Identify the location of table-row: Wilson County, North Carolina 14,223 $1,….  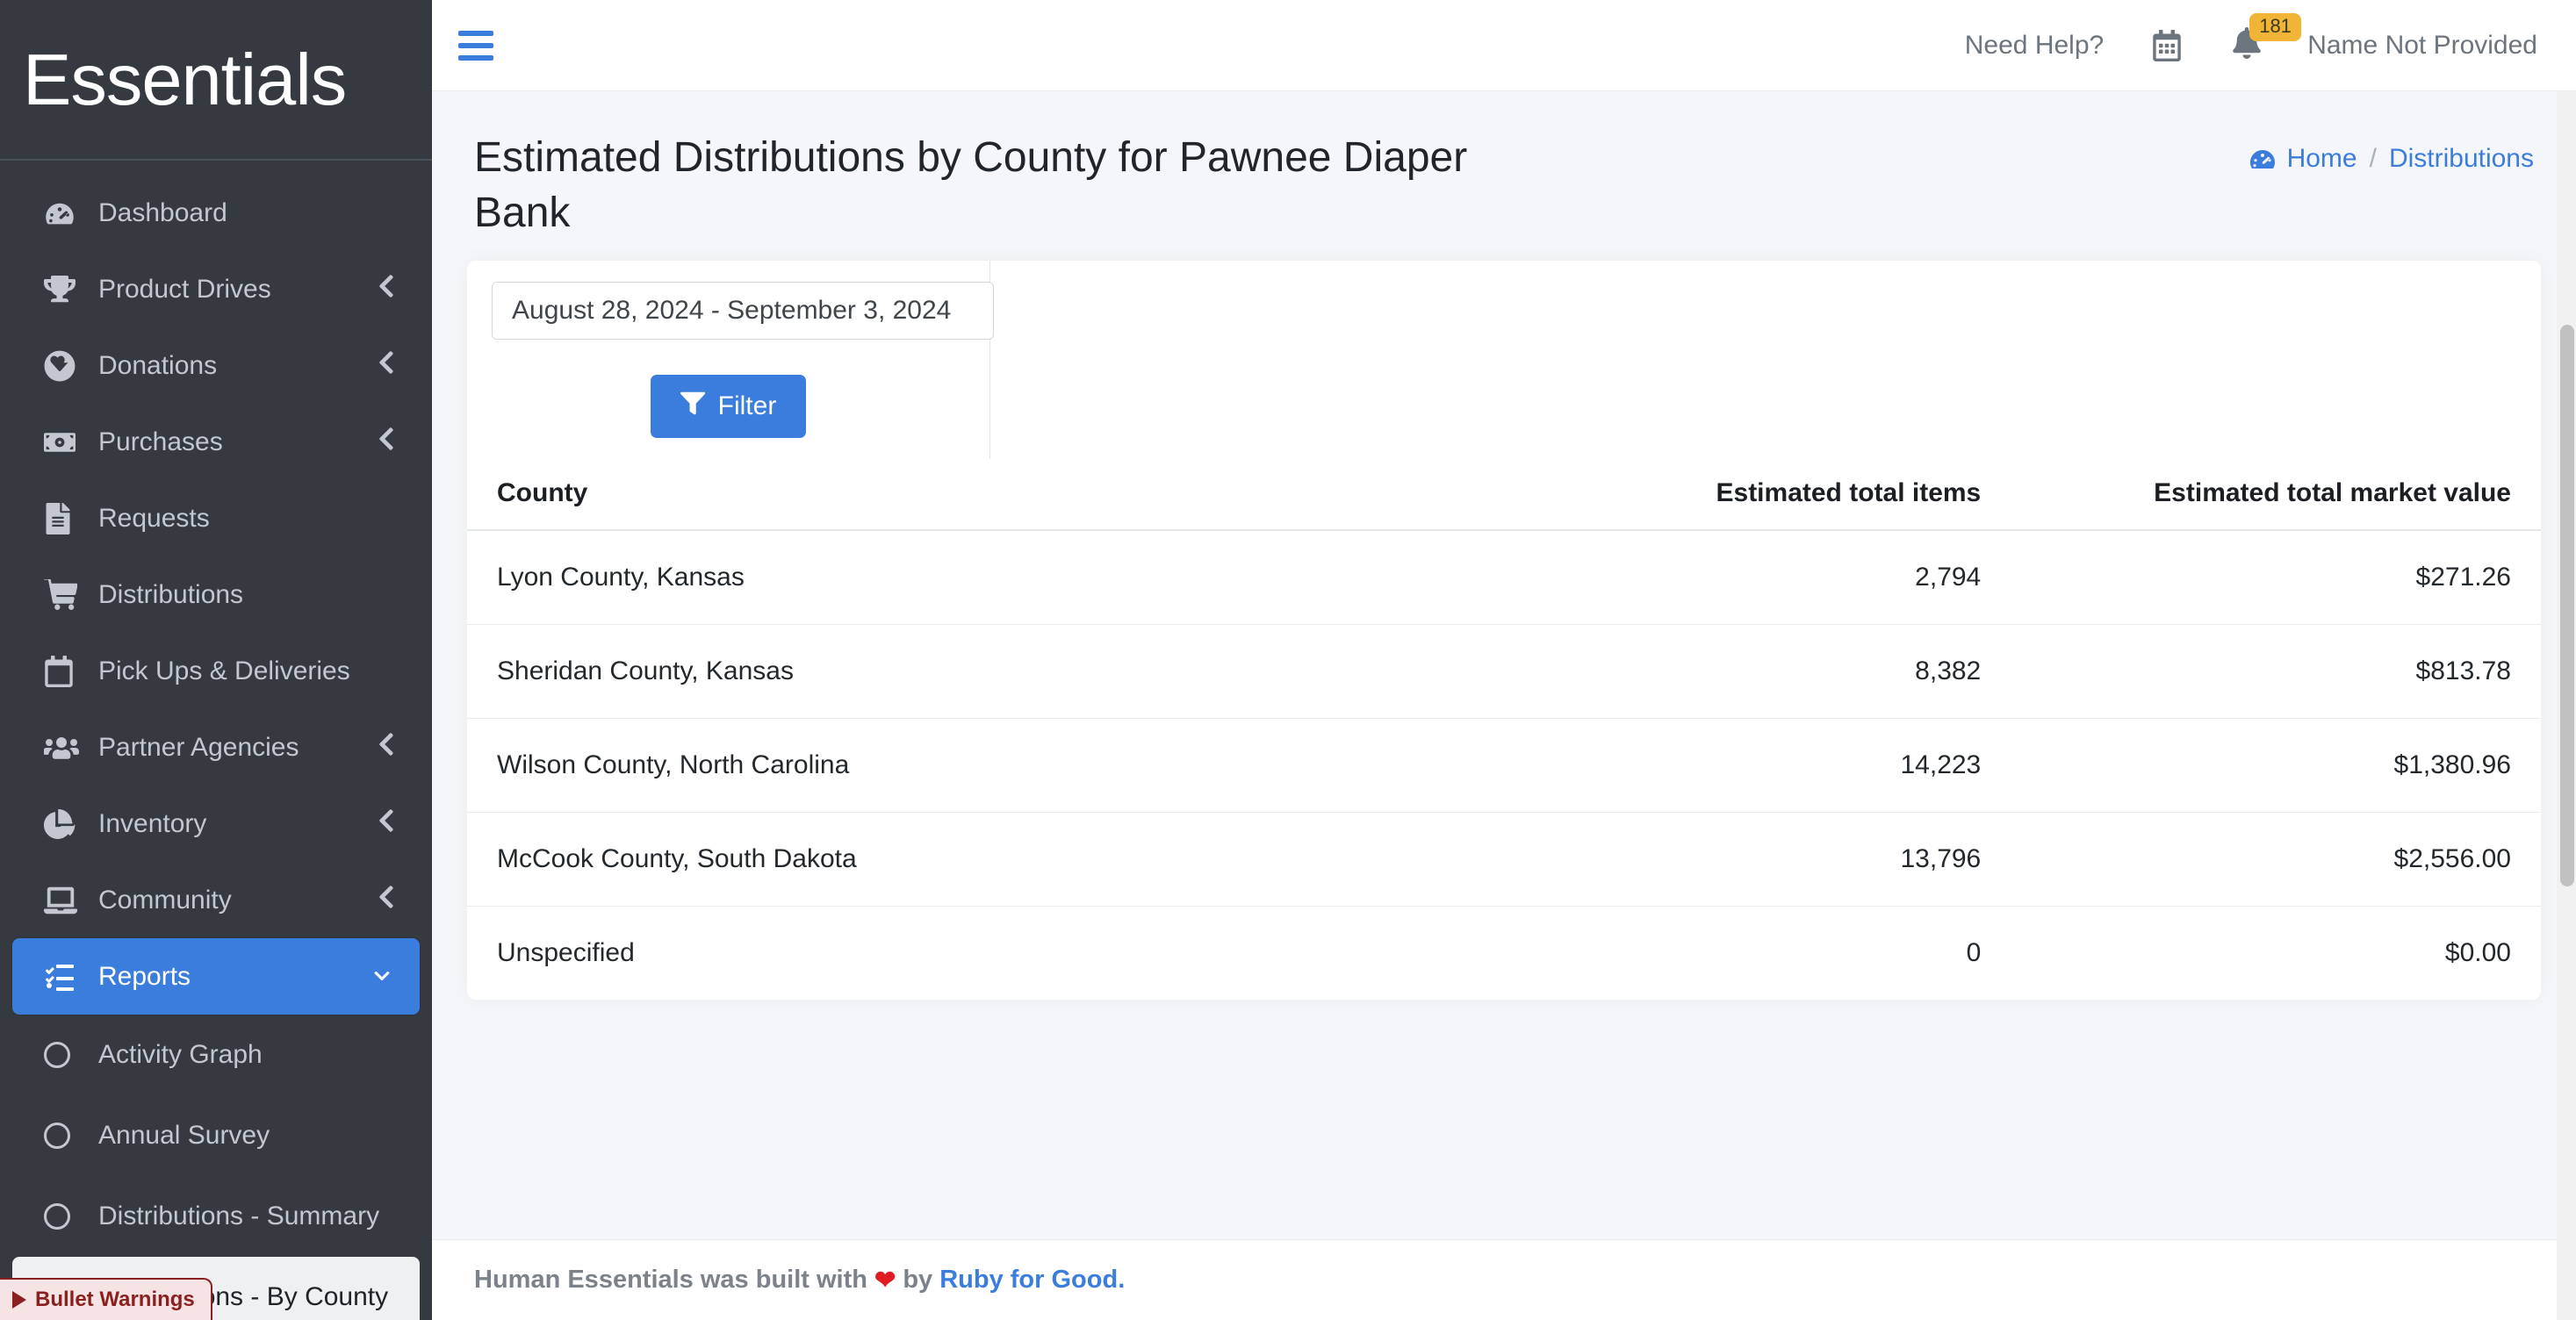
(1504, 765).